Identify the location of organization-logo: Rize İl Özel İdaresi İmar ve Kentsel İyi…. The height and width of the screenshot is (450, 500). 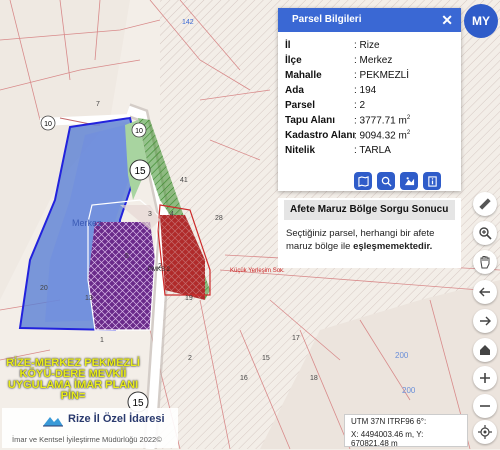
(90, 428).